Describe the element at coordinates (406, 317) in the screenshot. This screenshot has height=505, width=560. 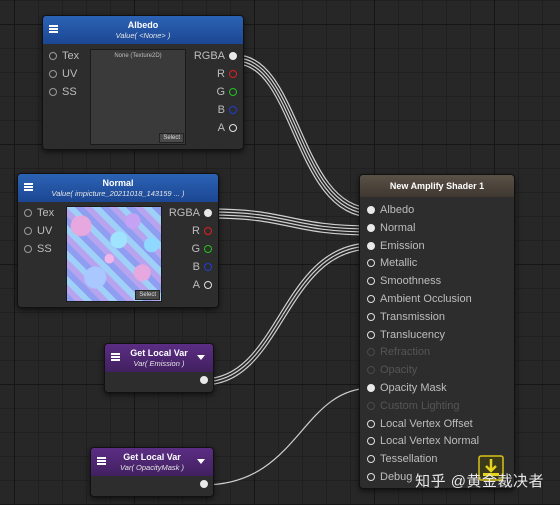
I see `input-port-transmission: Transmission` at that location.